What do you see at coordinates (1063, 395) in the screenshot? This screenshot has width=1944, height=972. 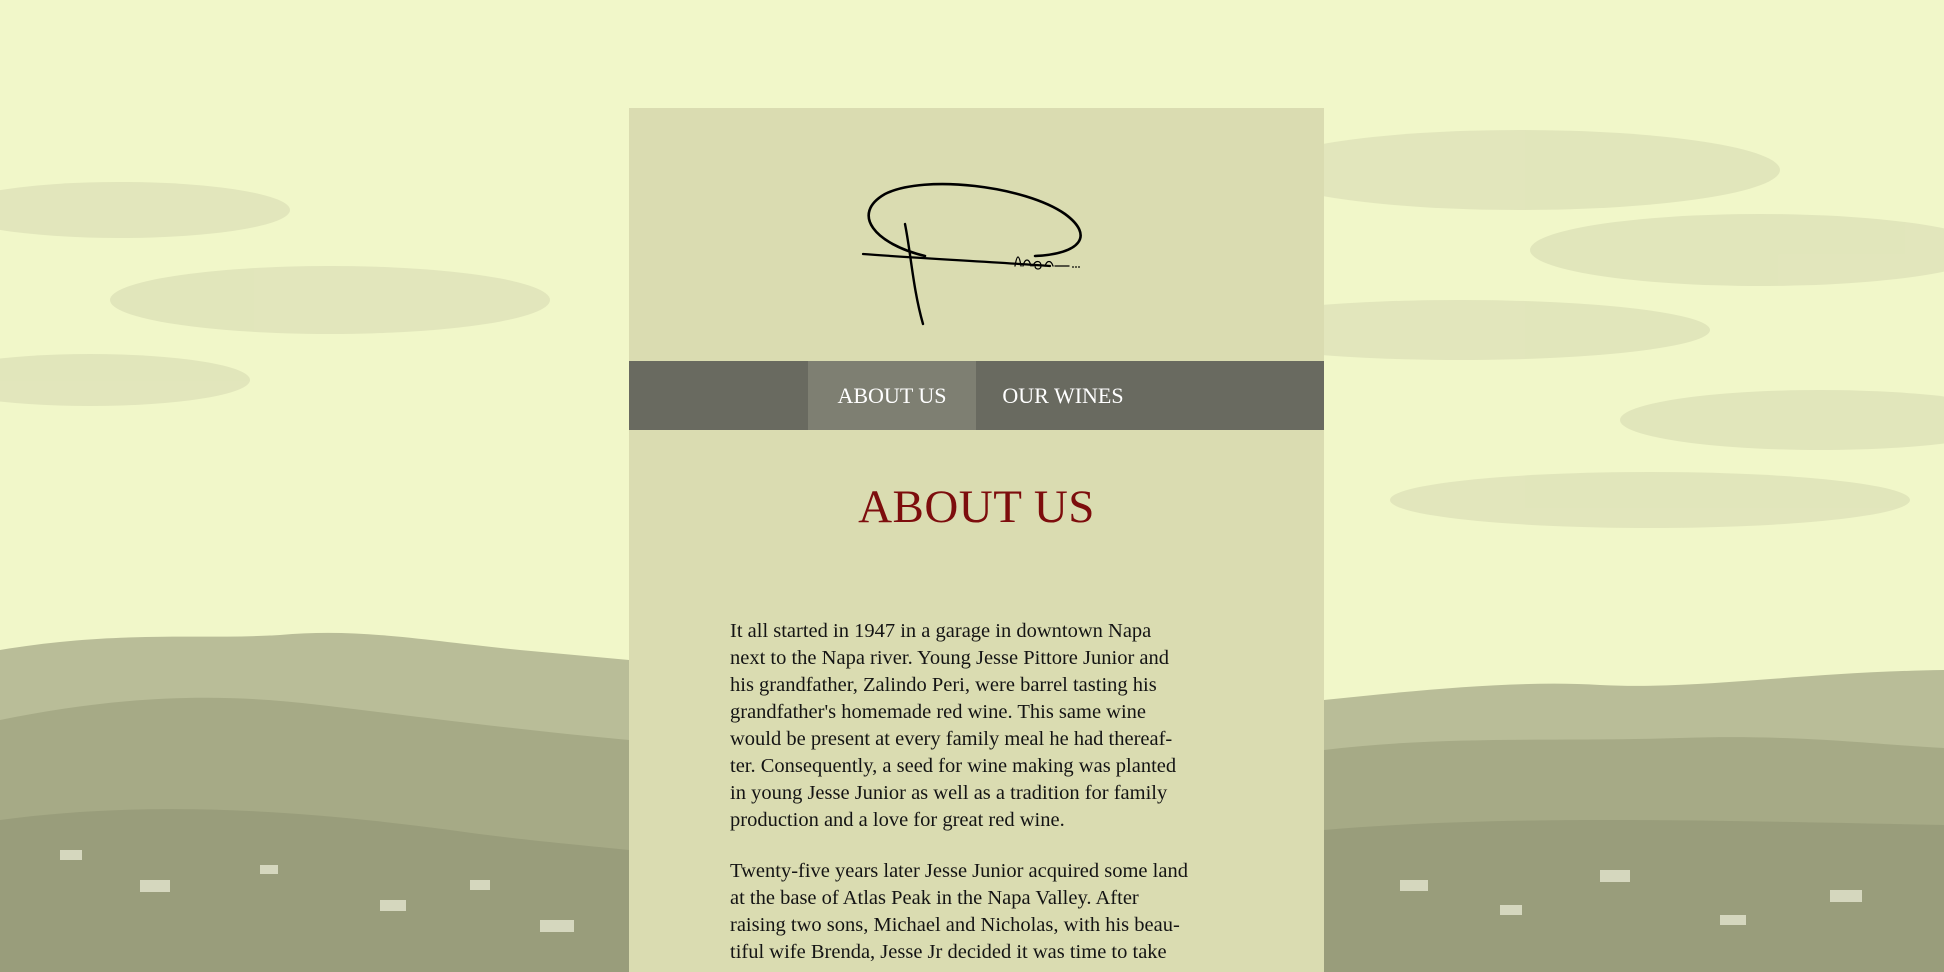 I see `nav-item-our-wines: OUR WINES` at bounding box center [1063, 395].